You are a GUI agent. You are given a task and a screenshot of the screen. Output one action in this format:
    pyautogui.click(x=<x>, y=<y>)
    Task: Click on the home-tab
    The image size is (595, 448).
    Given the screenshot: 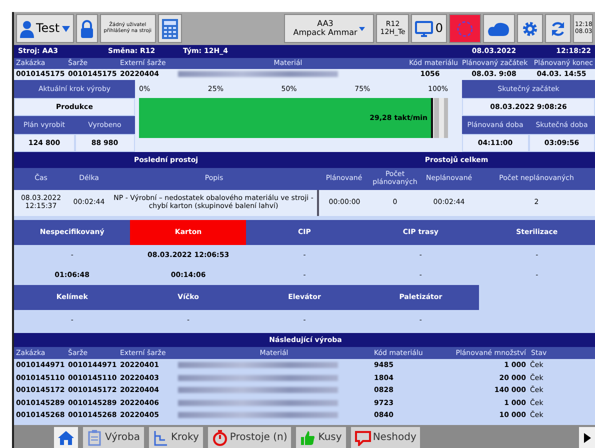 What is the action you would take?
    pyautogui.click(x=66, y=437)
    